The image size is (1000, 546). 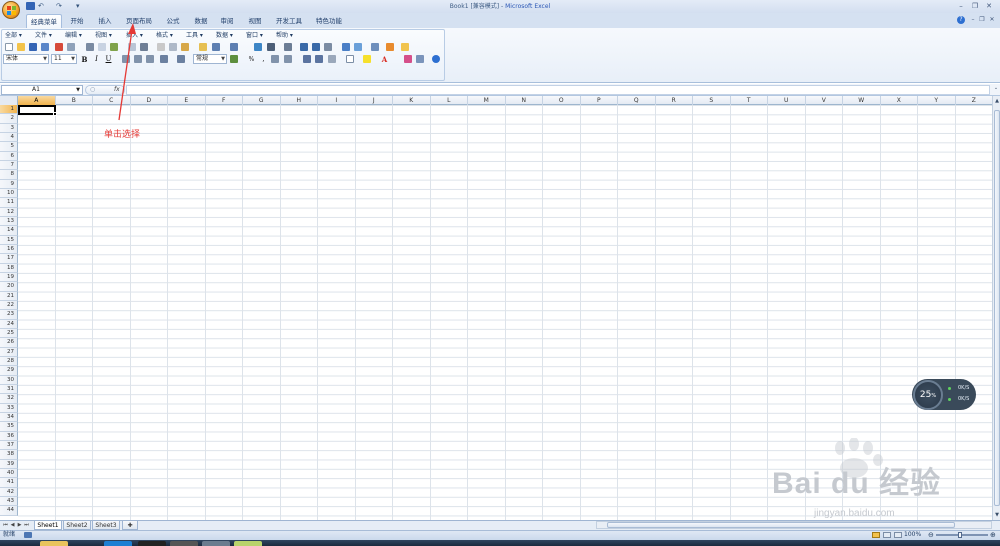 I want to click on help-toolbar-icon, so click(x=390, y=47).